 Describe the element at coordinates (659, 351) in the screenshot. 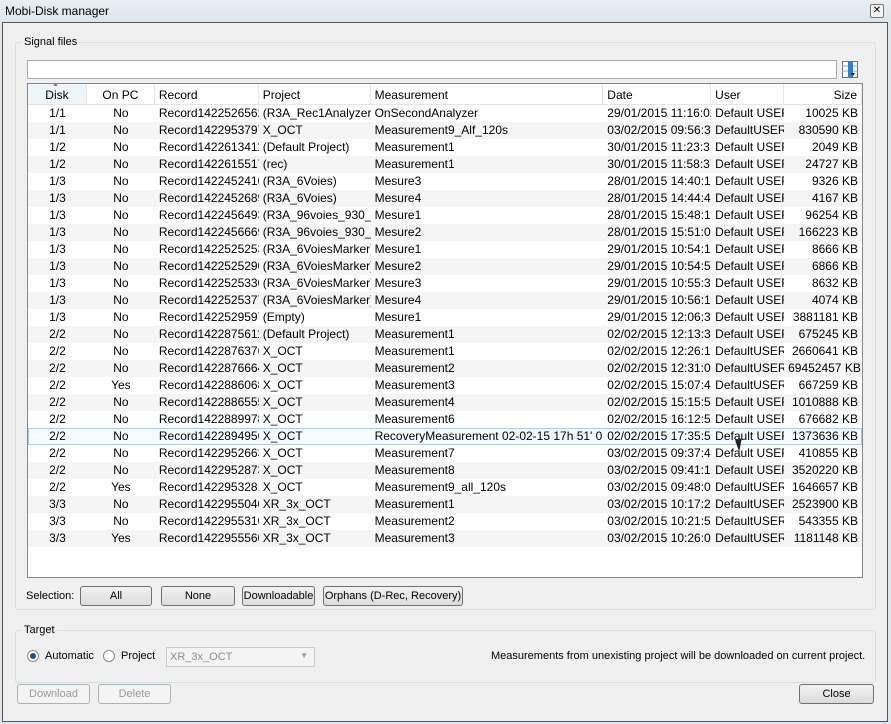

I see `cell-date: 02/02/2015 12:26:16` at that location.